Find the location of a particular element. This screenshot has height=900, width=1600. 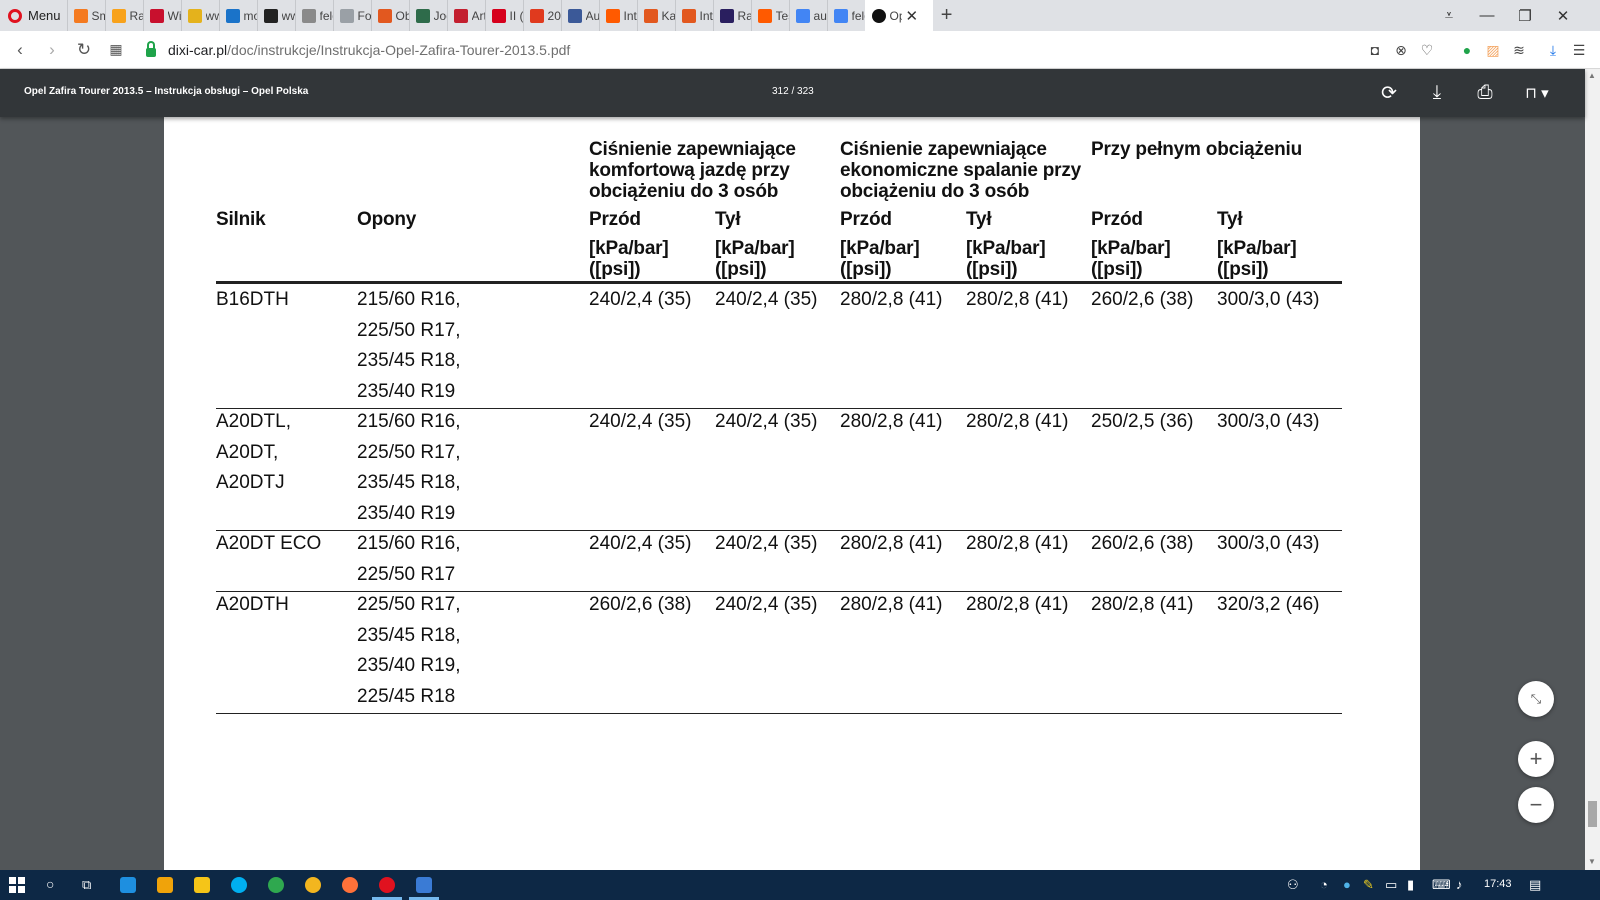

close-tab-icon: ✕ is located at coordinates (912, 16).